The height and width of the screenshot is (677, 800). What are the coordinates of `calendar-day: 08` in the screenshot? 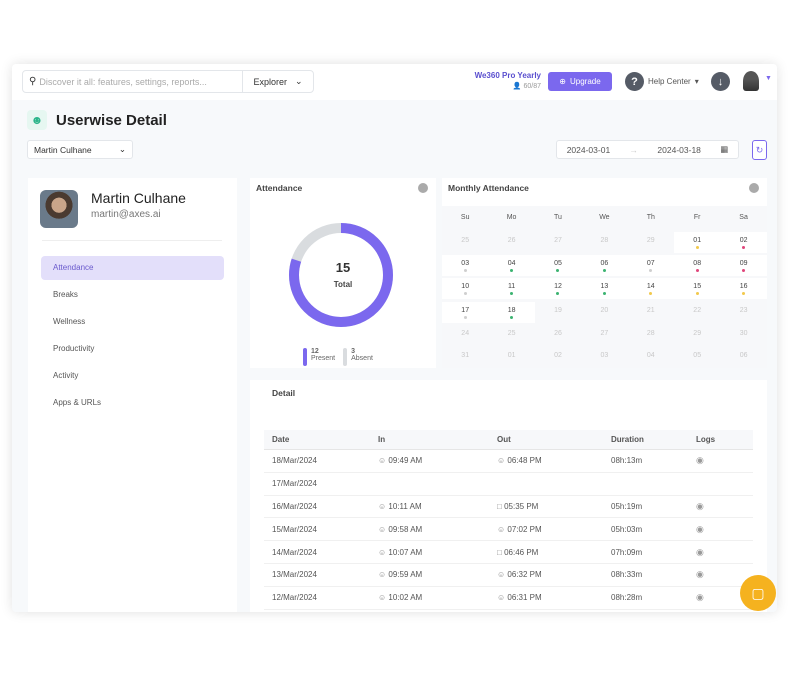 It's located at (697, 265).